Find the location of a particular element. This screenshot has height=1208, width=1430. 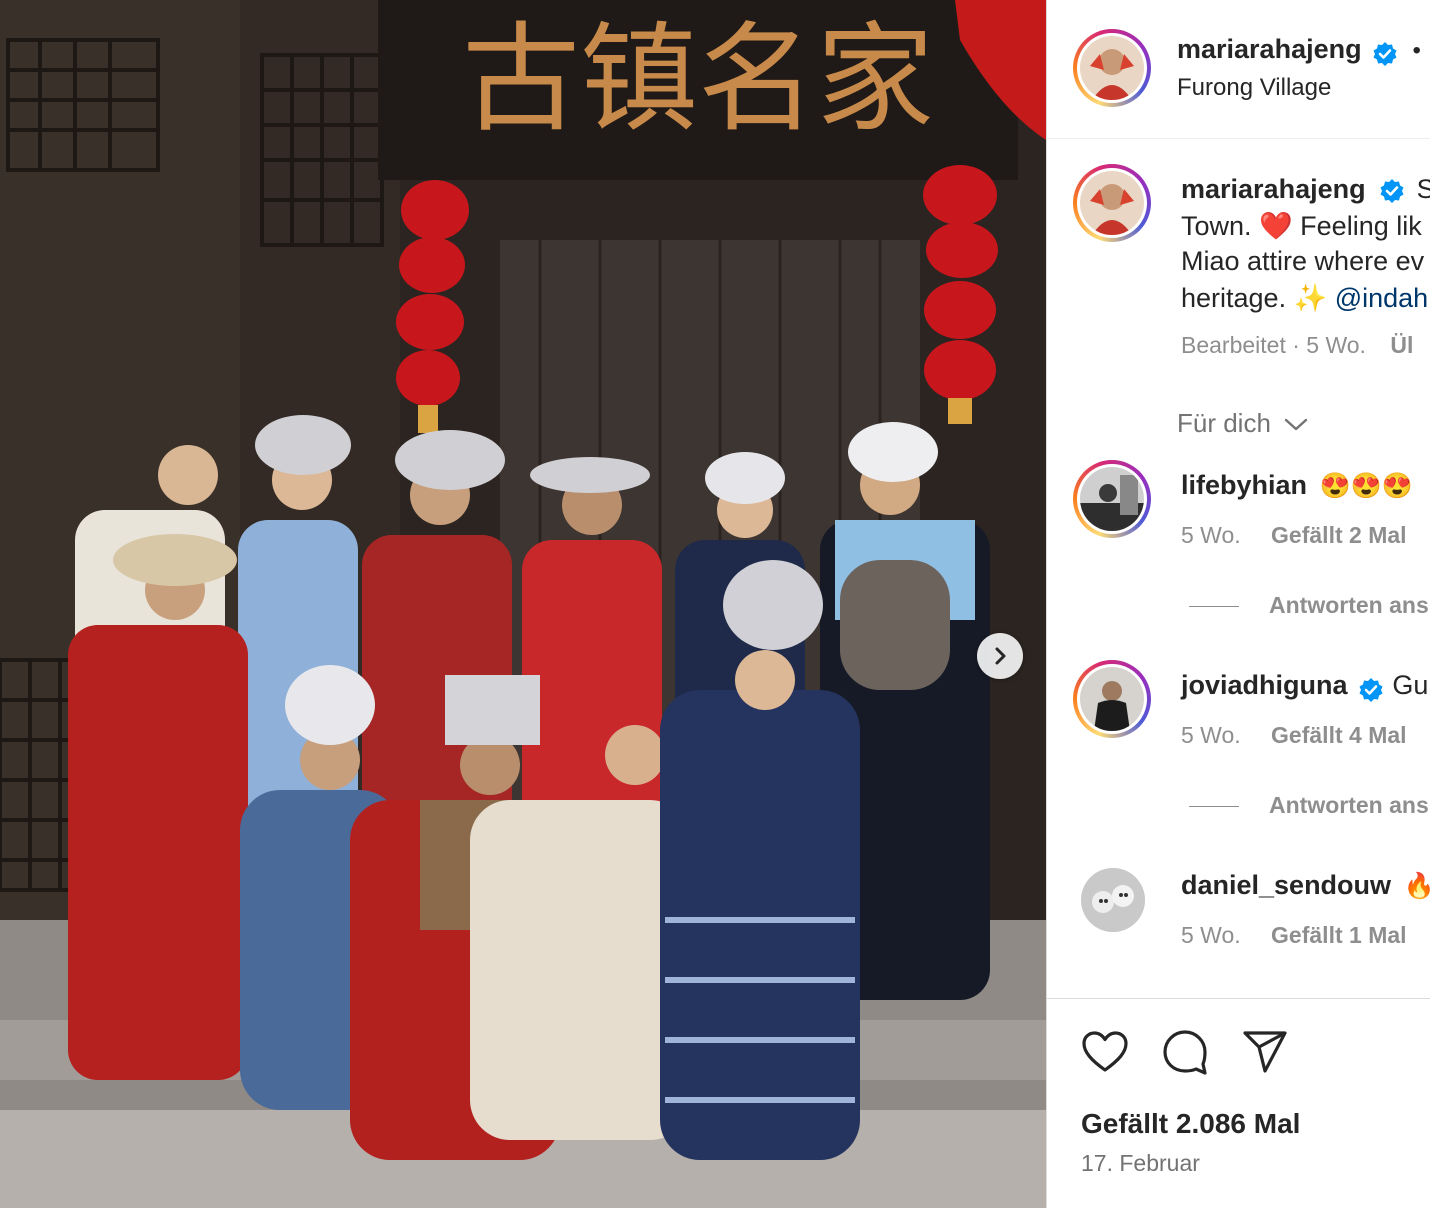

comment-1: lifebyhian 😍😍😍 is located at coordinates (1297, 485).